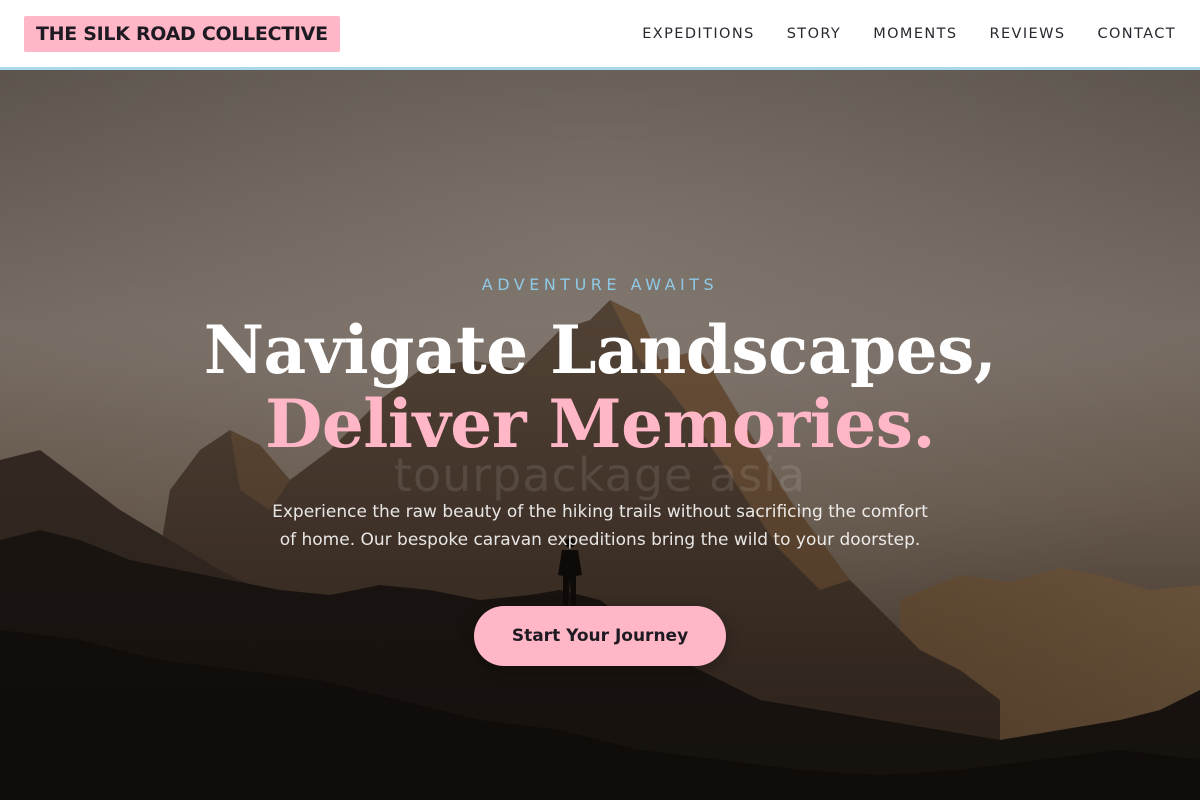 This screenshot has height=800, width=1200. What do you see at coordinates (1136, 34) in the screenshot?
I see `nav-link-contact: CONTACT` at bounding box center [1136, 34].